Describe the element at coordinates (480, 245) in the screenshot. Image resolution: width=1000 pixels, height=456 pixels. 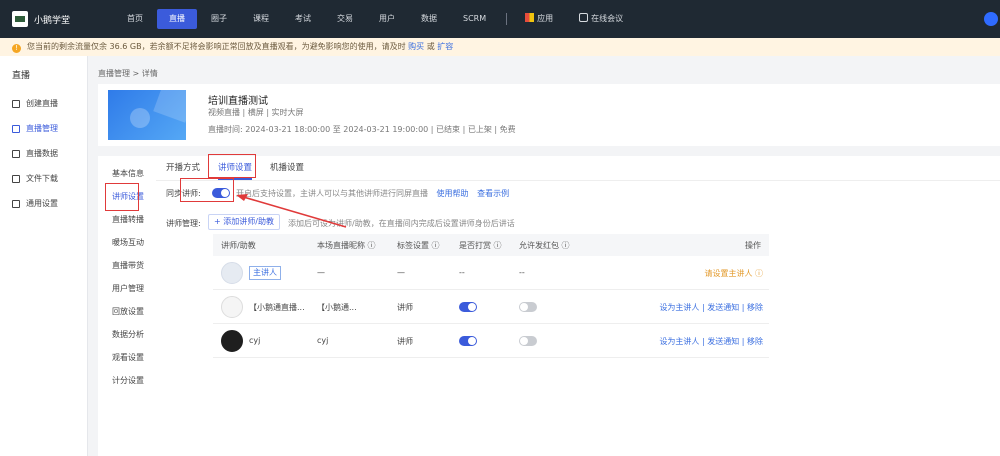
I see `col-reward: 是否打赏 ⓘ` at that location.